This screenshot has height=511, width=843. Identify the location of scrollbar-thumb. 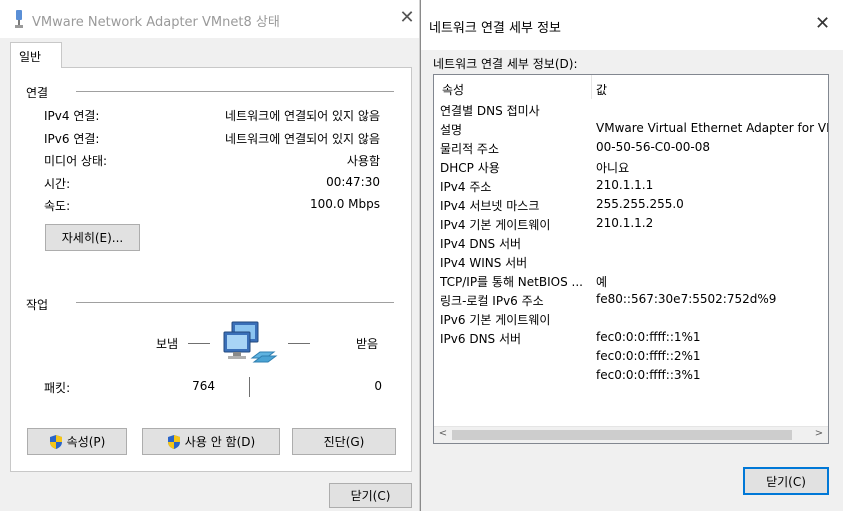
(622, 435).